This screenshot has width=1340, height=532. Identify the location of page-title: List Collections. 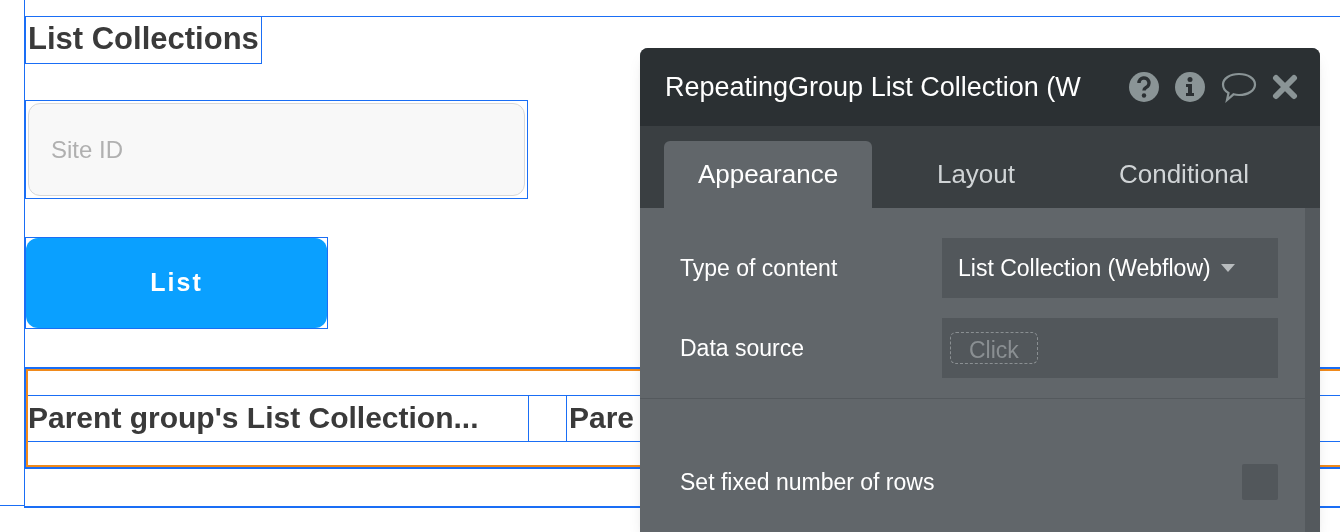
(143, 40).